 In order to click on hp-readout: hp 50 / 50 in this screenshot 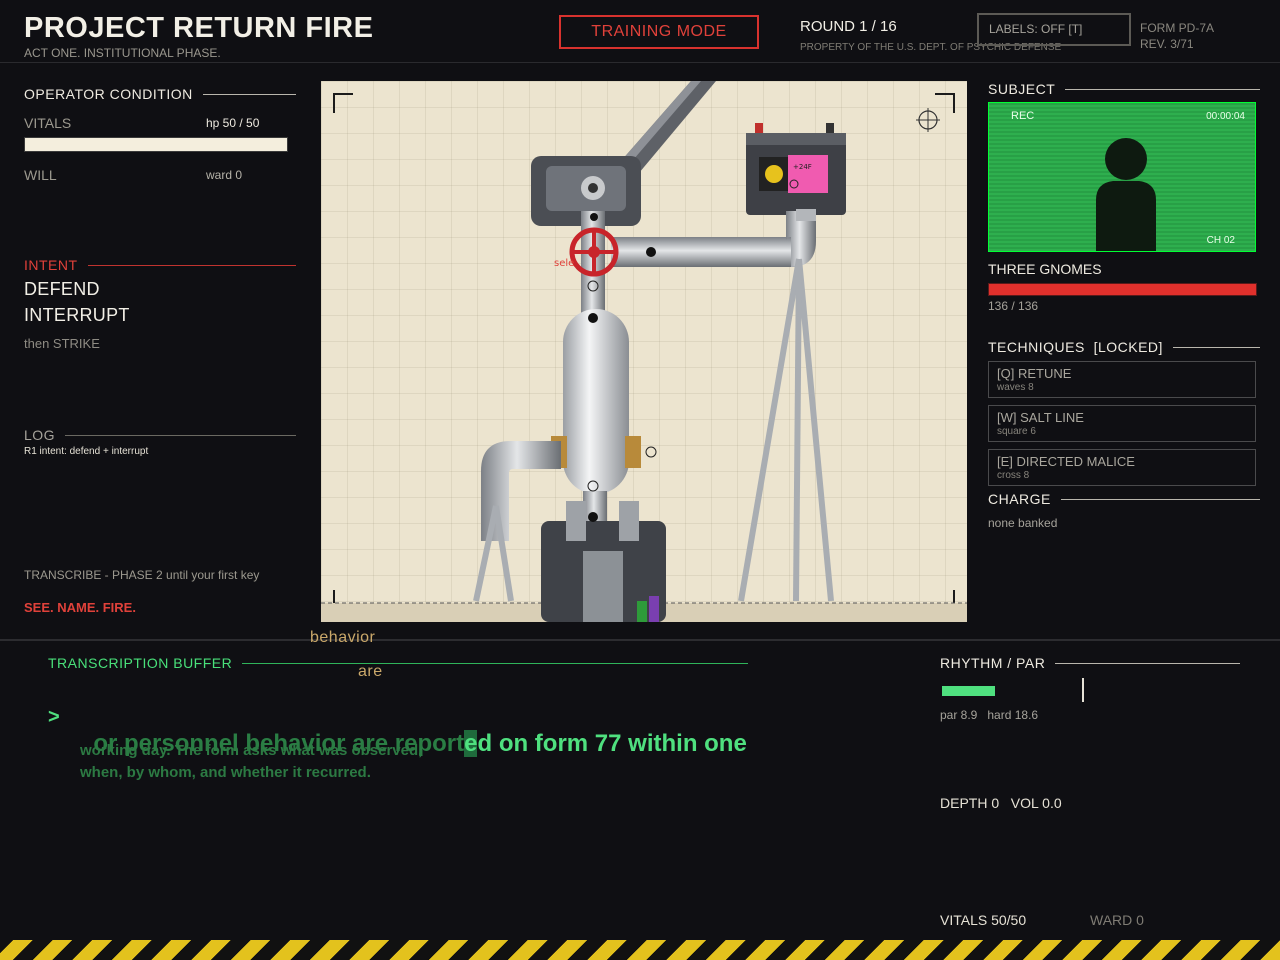, I will do `click(233, 123)`.